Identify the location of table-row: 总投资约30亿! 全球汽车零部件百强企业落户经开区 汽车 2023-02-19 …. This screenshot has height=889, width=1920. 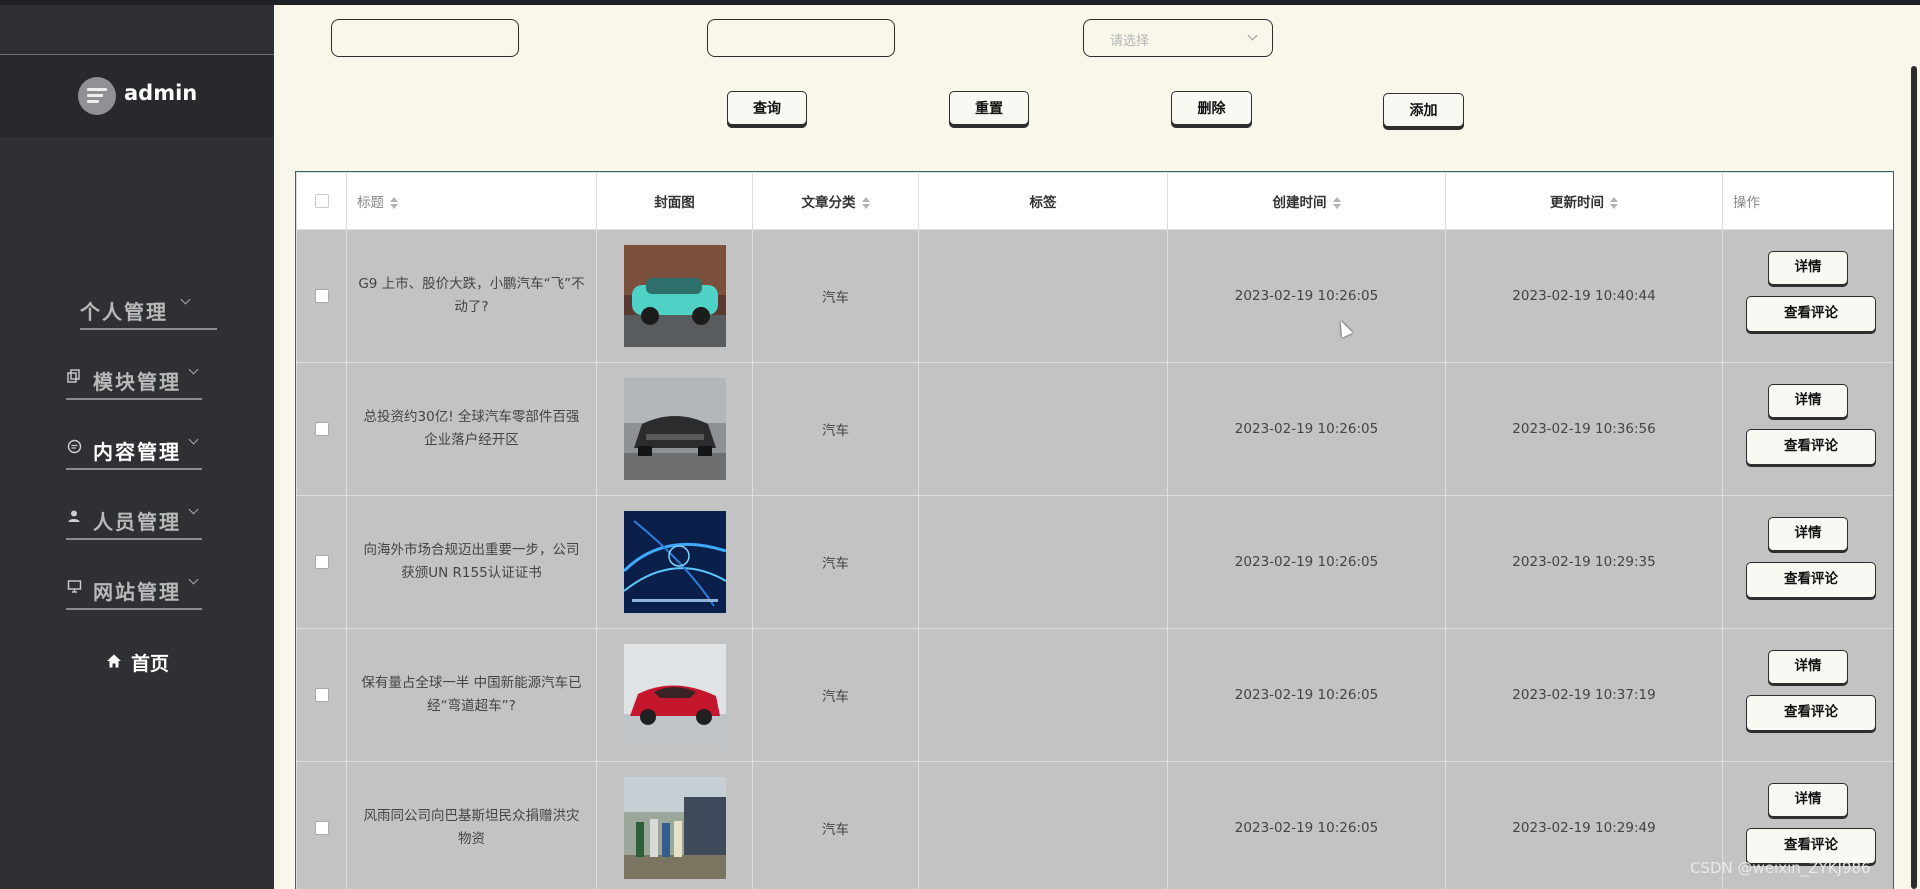
(1094, 429).